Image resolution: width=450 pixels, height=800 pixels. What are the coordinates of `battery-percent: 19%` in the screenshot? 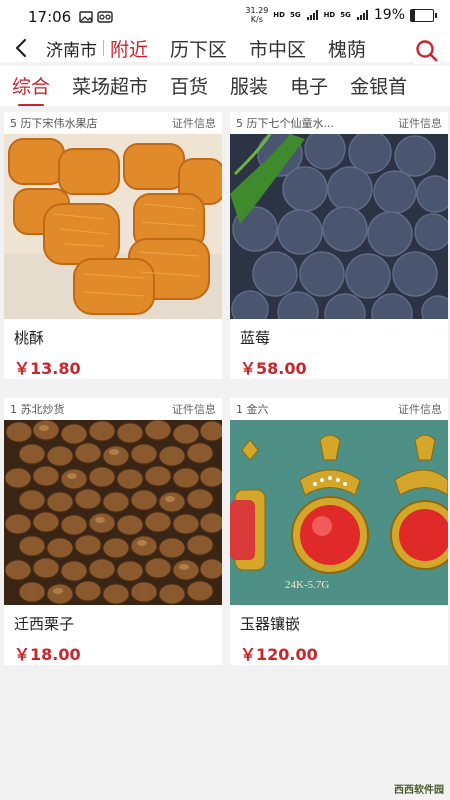 It's located at (389, 15).